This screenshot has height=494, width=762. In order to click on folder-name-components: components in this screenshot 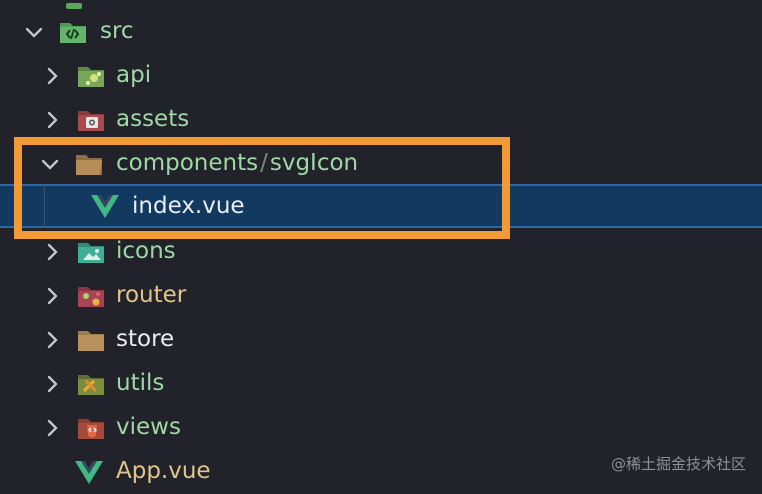, I will do `click(187, 163)`.